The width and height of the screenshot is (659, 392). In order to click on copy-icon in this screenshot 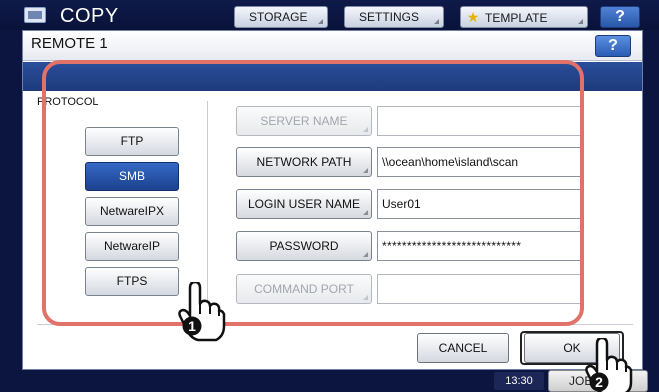, I will do `click(35, 15)`.